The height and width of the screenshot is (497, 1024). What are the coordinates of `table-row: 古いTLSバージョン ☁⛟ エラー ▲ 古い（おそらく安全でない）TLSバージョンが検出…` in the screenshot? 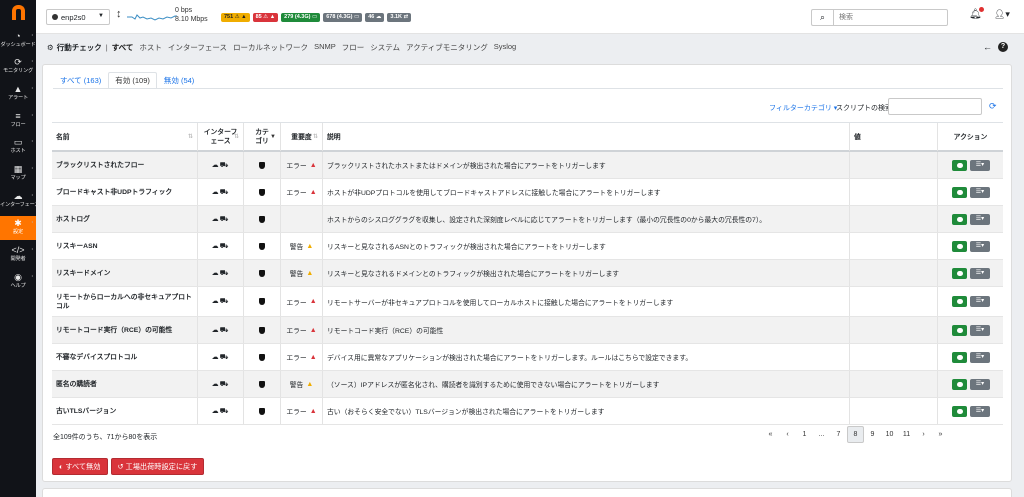 It's located at (527, 411).